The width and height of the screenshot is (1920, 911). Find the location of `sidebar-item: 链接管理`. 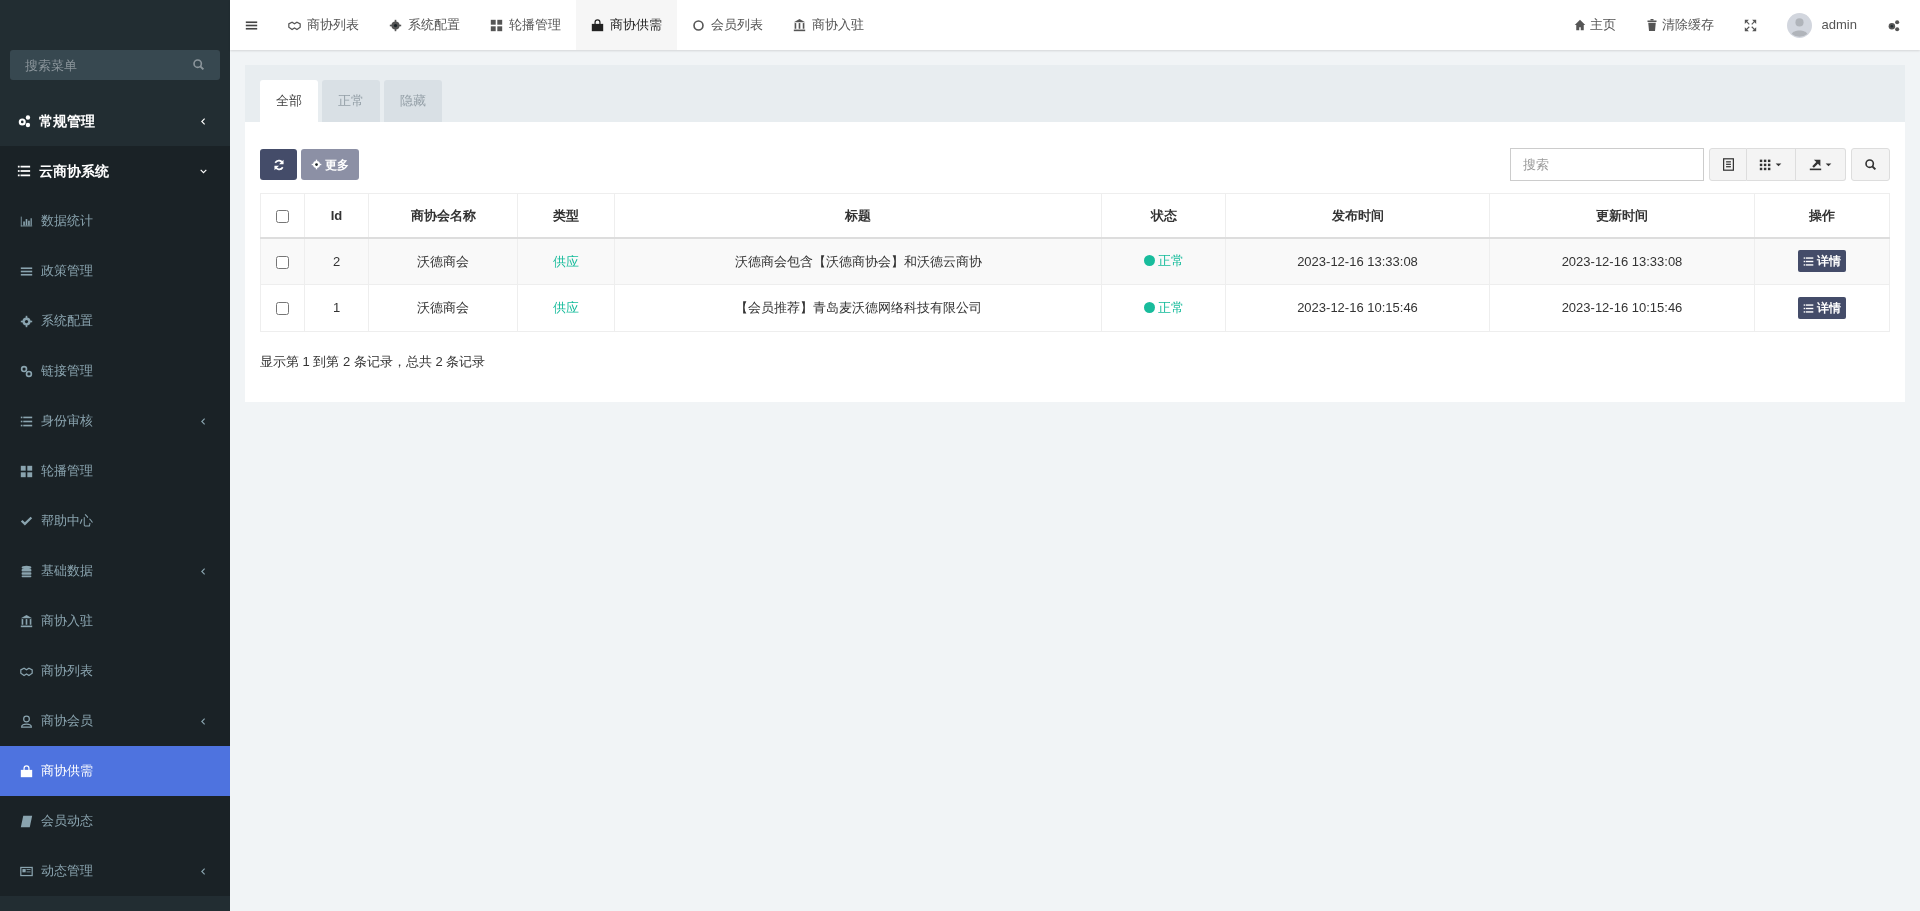

sidebar-item: 链接管理 is located at coordinates (115, 371).